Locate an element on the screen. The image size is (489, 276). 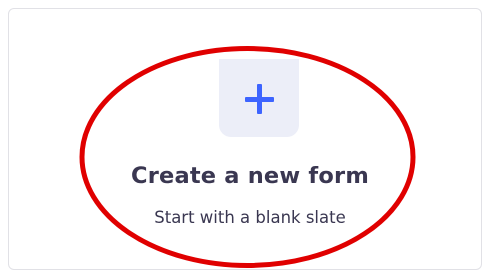
plus-icon is located at coordinates (259, 99).